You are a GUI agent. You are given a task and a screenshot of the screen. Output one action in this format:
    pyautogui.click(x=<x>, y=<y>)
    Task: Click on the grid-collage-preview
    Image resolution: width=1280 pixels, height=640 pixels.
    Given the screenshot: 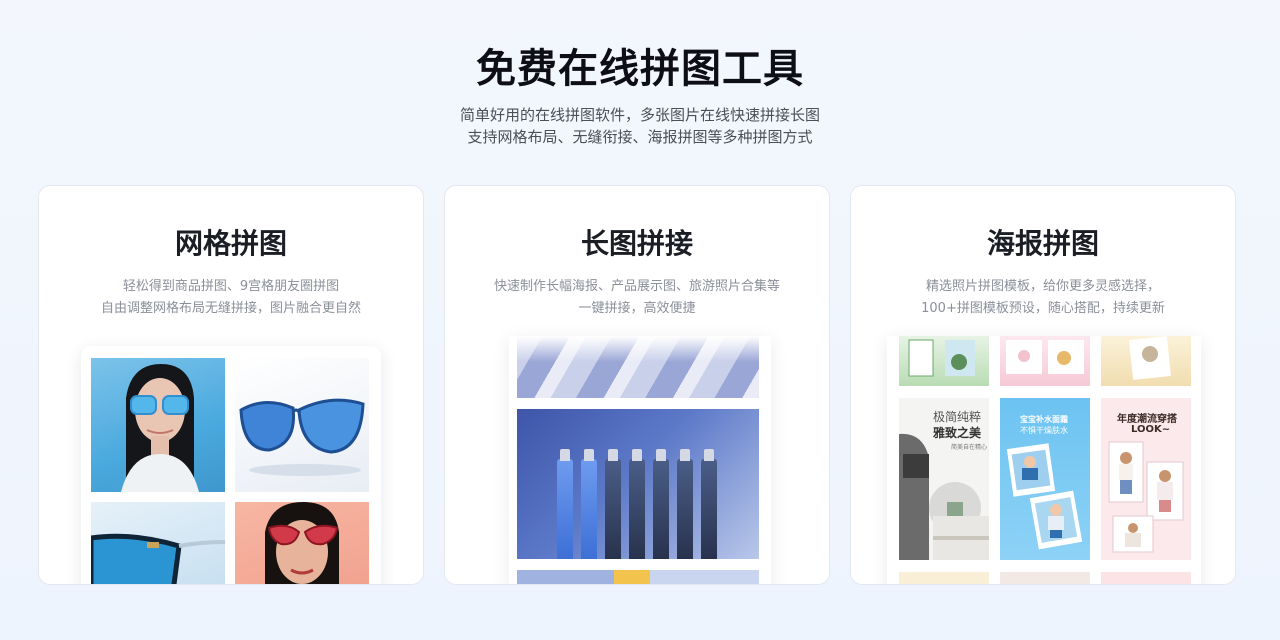 What is the action you would take?
    pyautogui.click(x=231, y=465)
    